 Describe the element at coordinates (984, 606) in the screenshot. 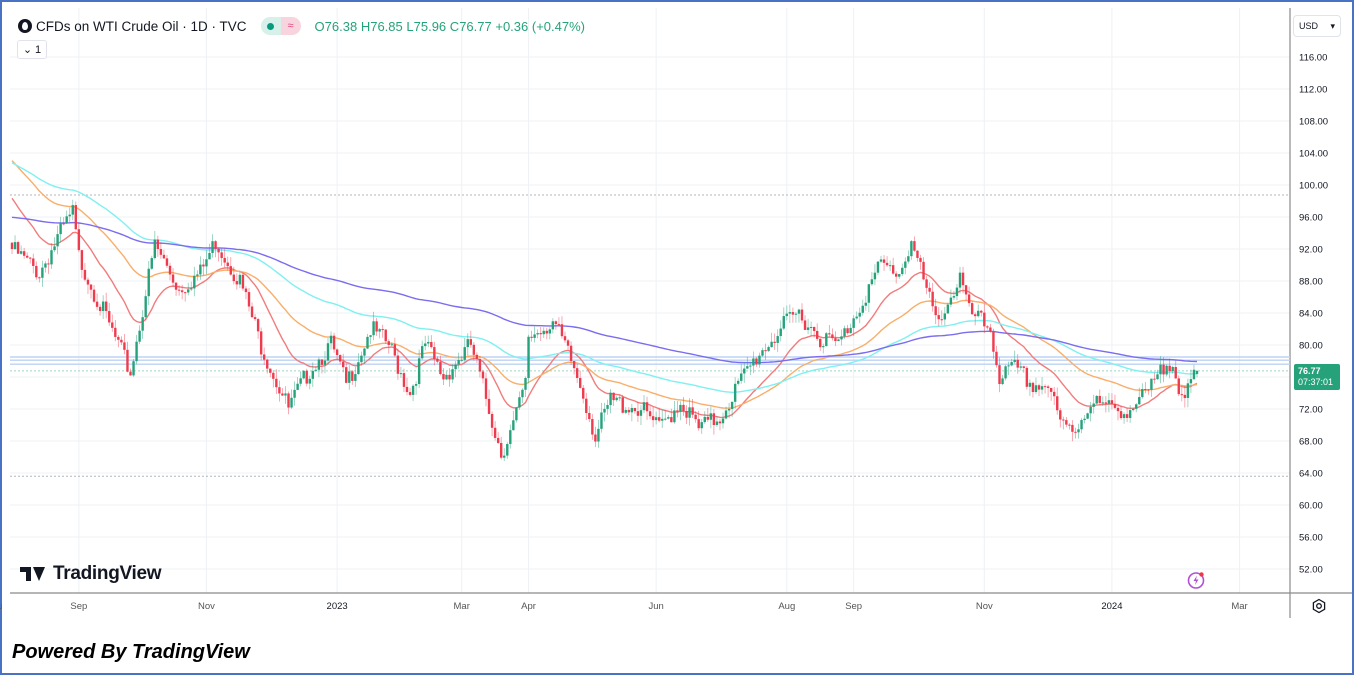

I see `time-axis-label: Nov` at that location.